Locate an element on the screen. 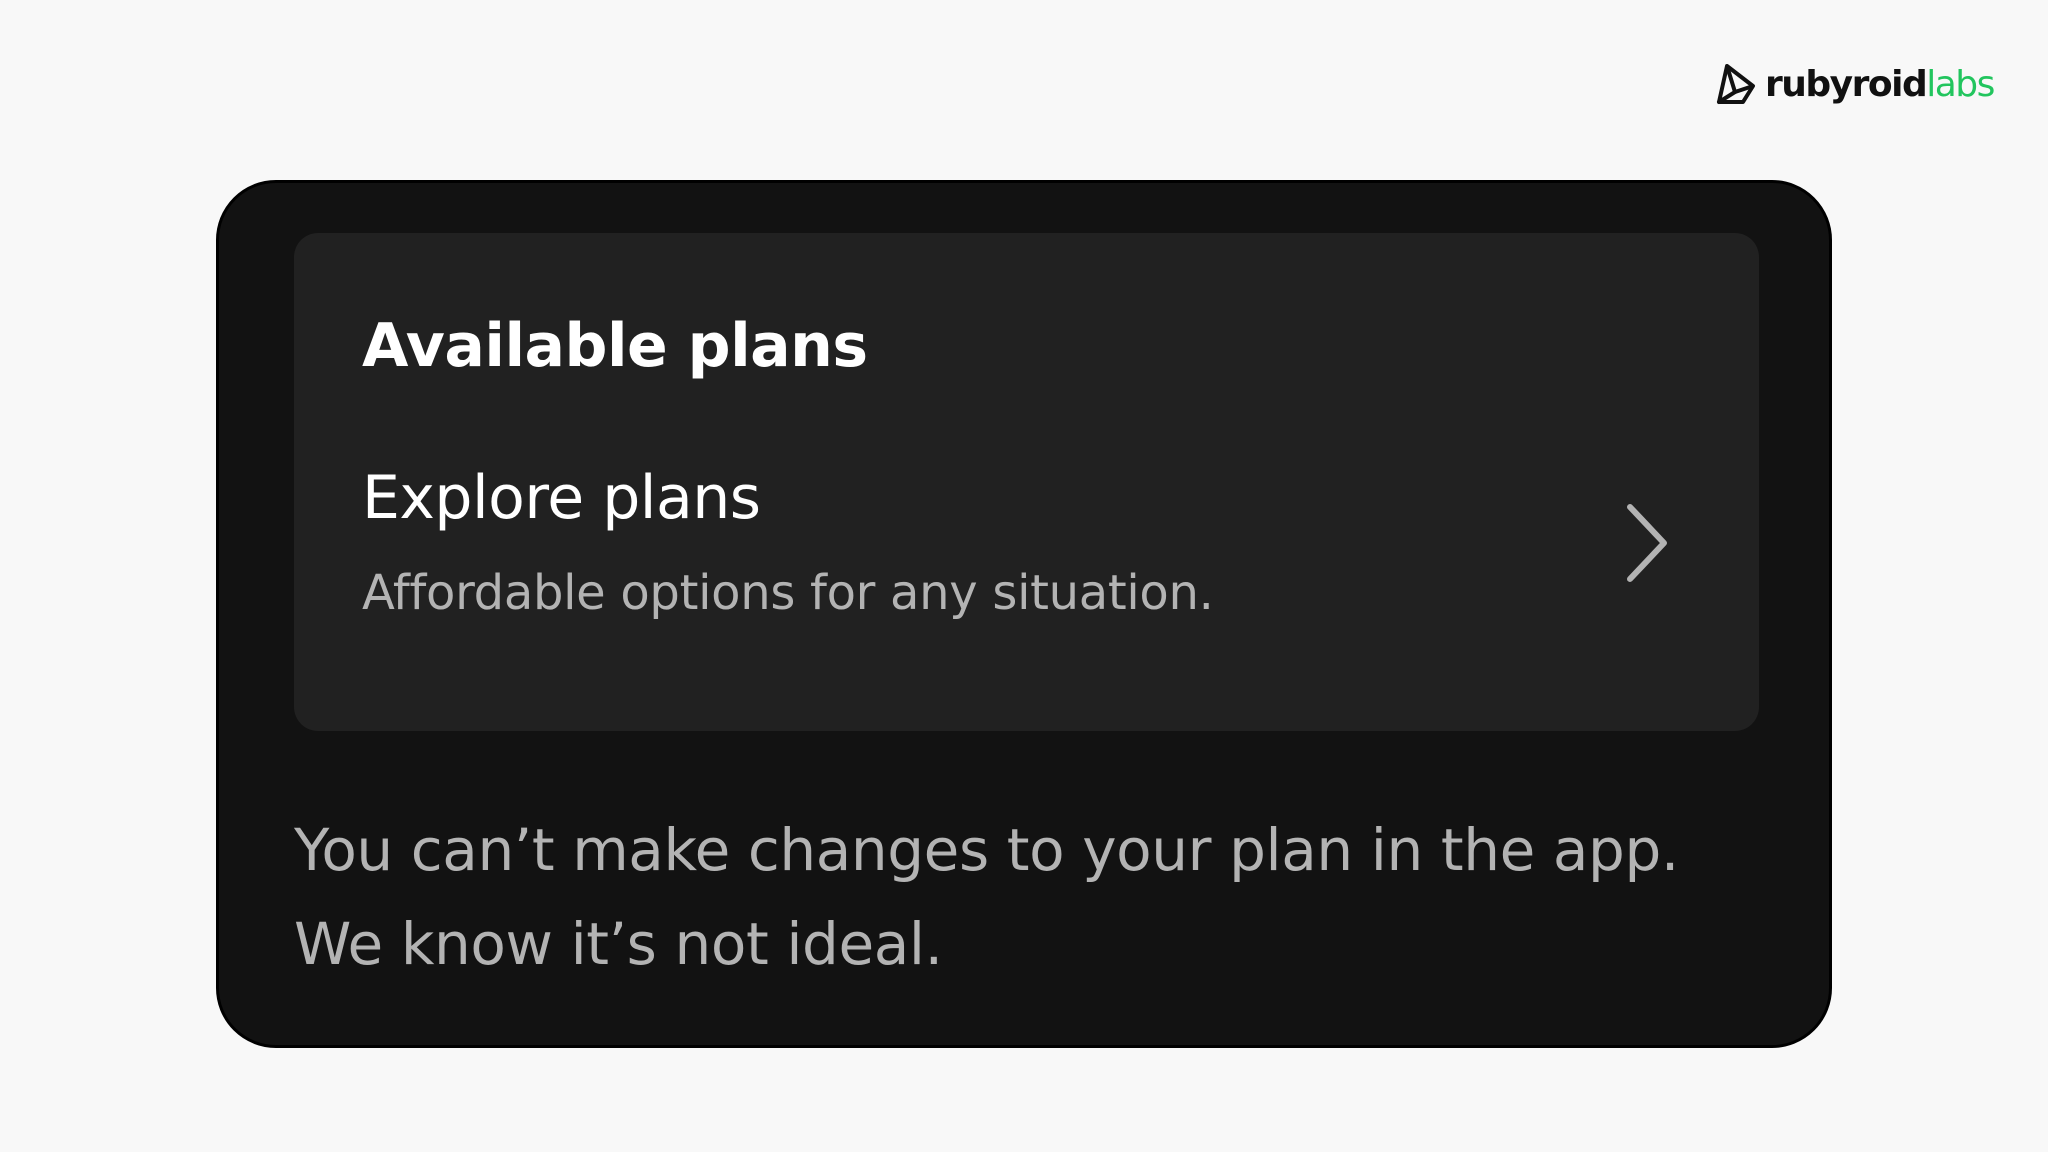 The width and height of the screenshot is (2048, 1152). chevron-right-icon is located at coordinates (1647, 543).